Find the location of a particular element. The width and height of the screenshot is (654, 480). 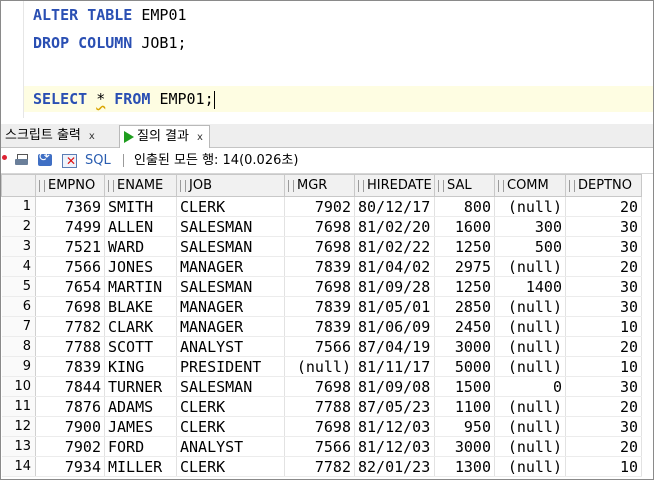

table-cell: 1300 is located at coordinates (464, 466).